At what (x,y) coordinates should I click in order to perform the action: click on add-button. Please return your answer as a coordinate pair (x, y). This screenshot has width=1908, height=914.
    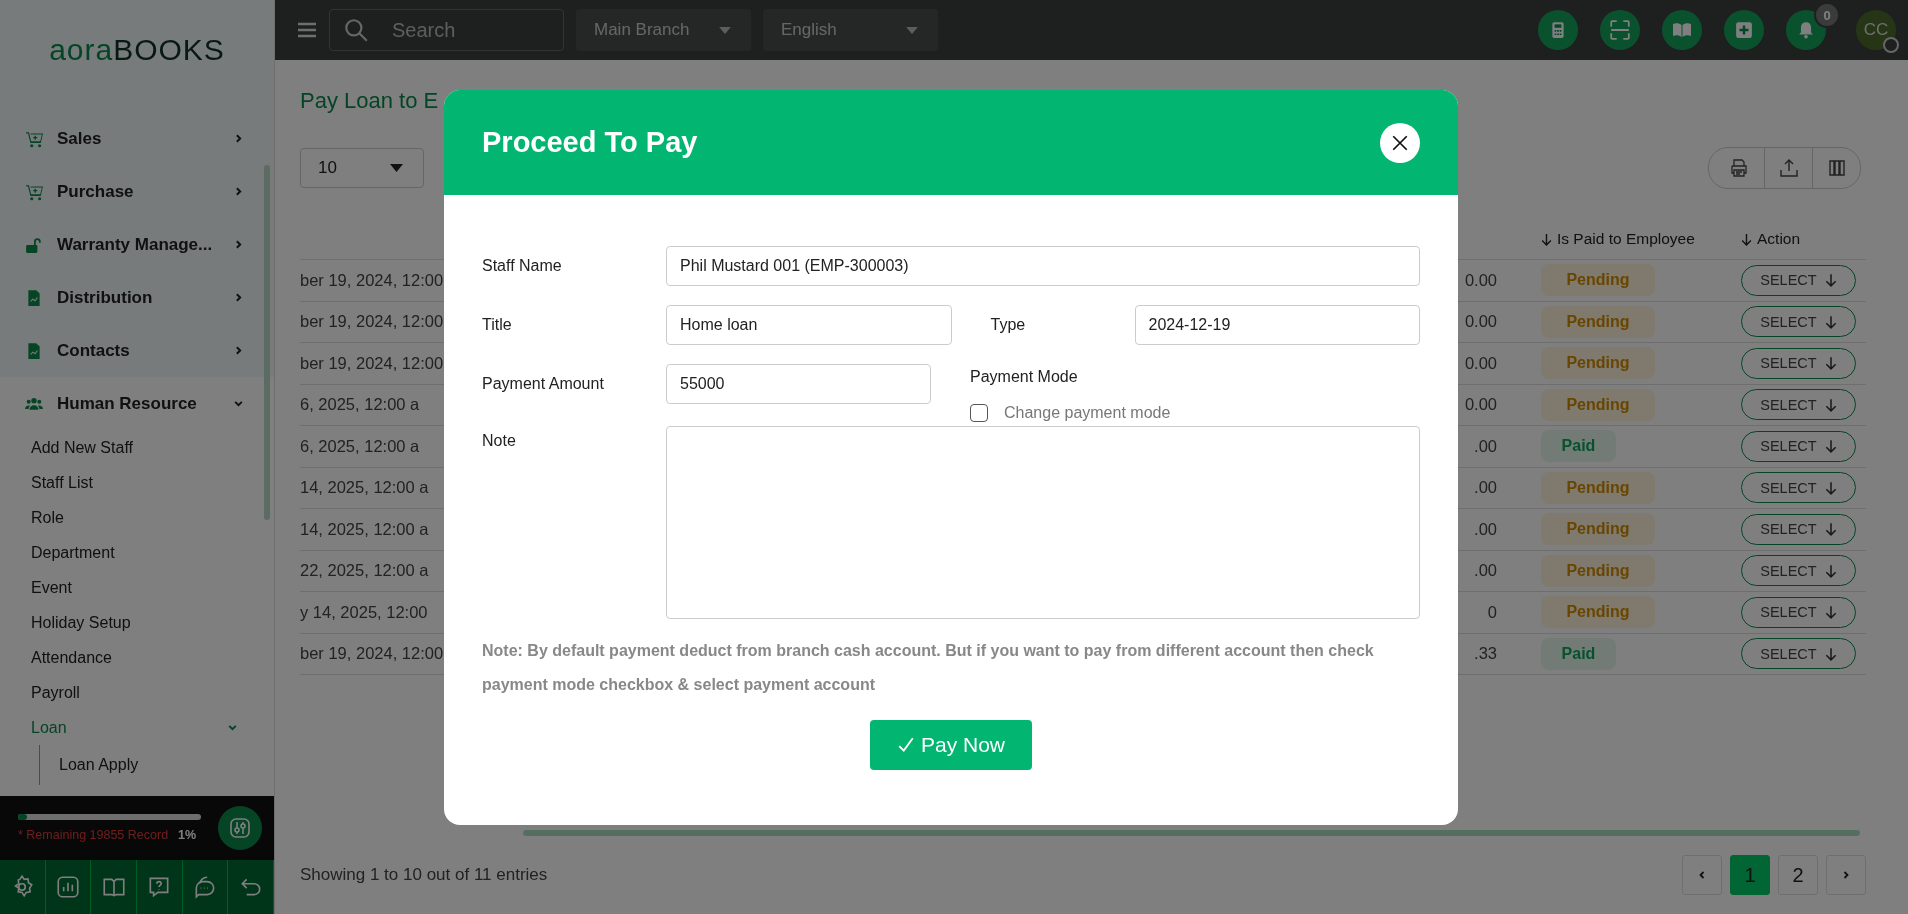
    Looking at the image, I should click on (1744, 30).